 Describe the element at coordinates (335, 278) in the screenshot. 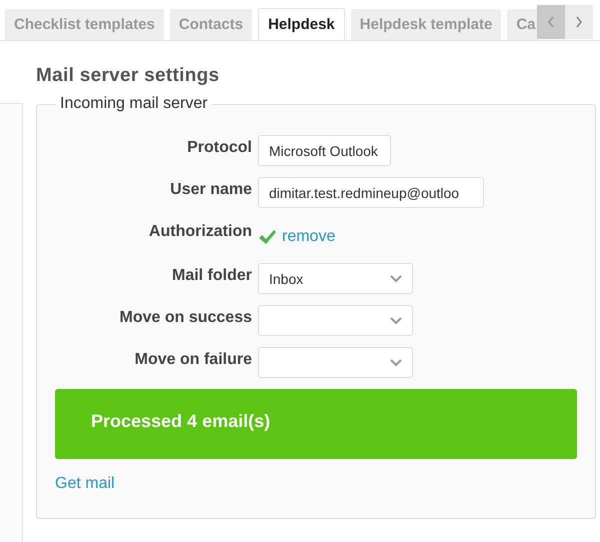

I see `select-field: Inbox` at that location.